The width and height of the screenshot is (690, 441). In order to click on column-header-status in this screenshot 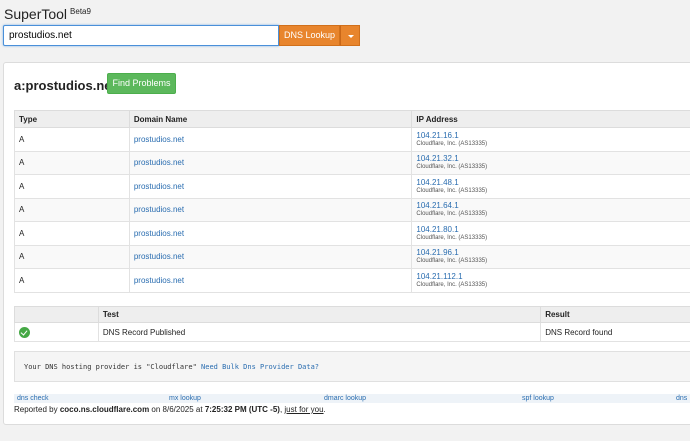, I will do `click(56, 314)`.